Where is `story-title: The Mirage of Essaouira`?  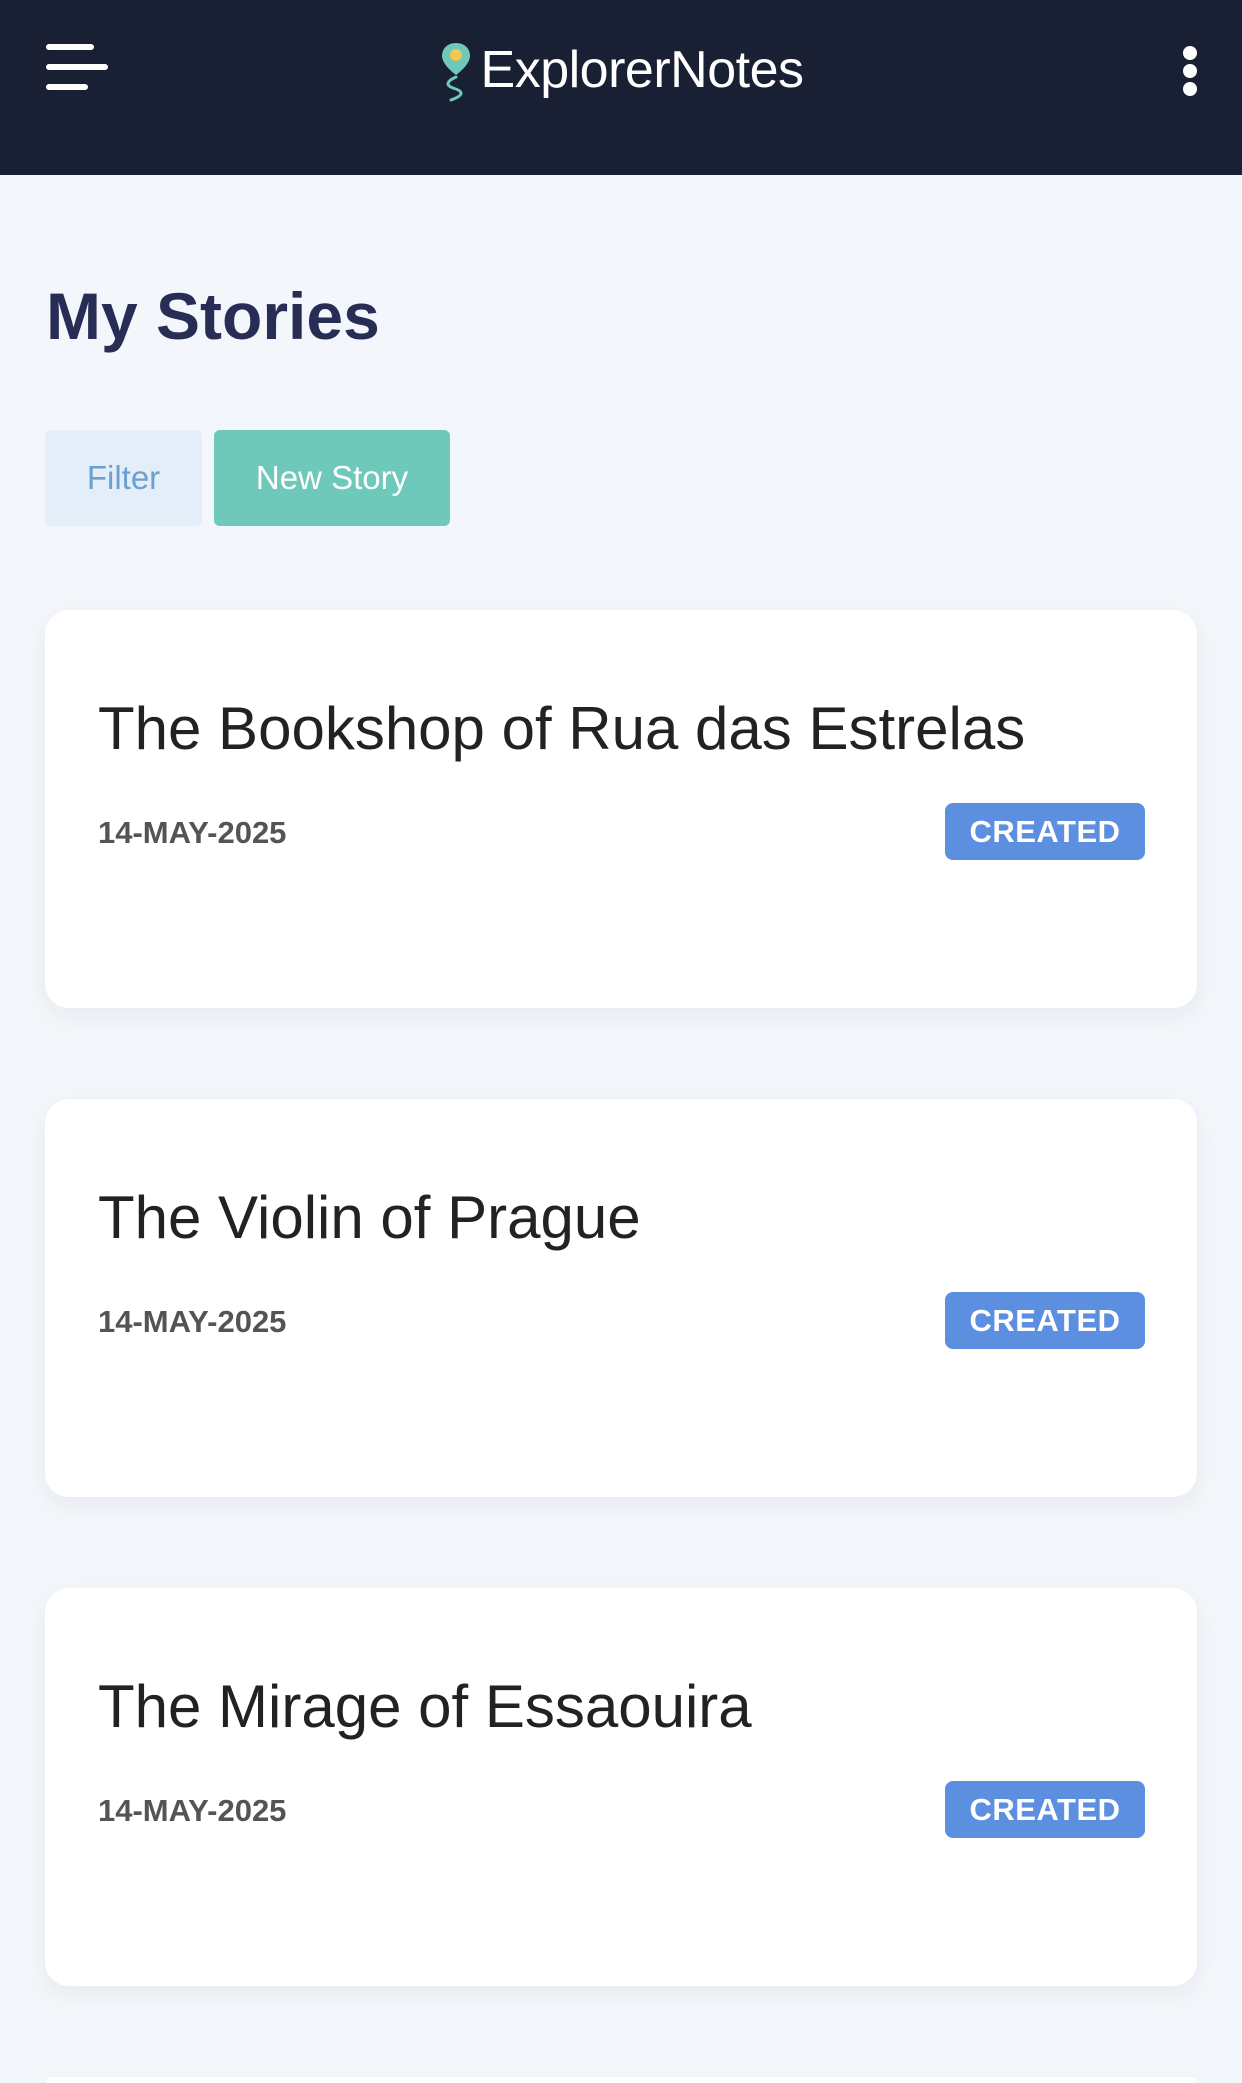 story-title: The Mirage of Essaouira is located at coordinates (425, 1706).